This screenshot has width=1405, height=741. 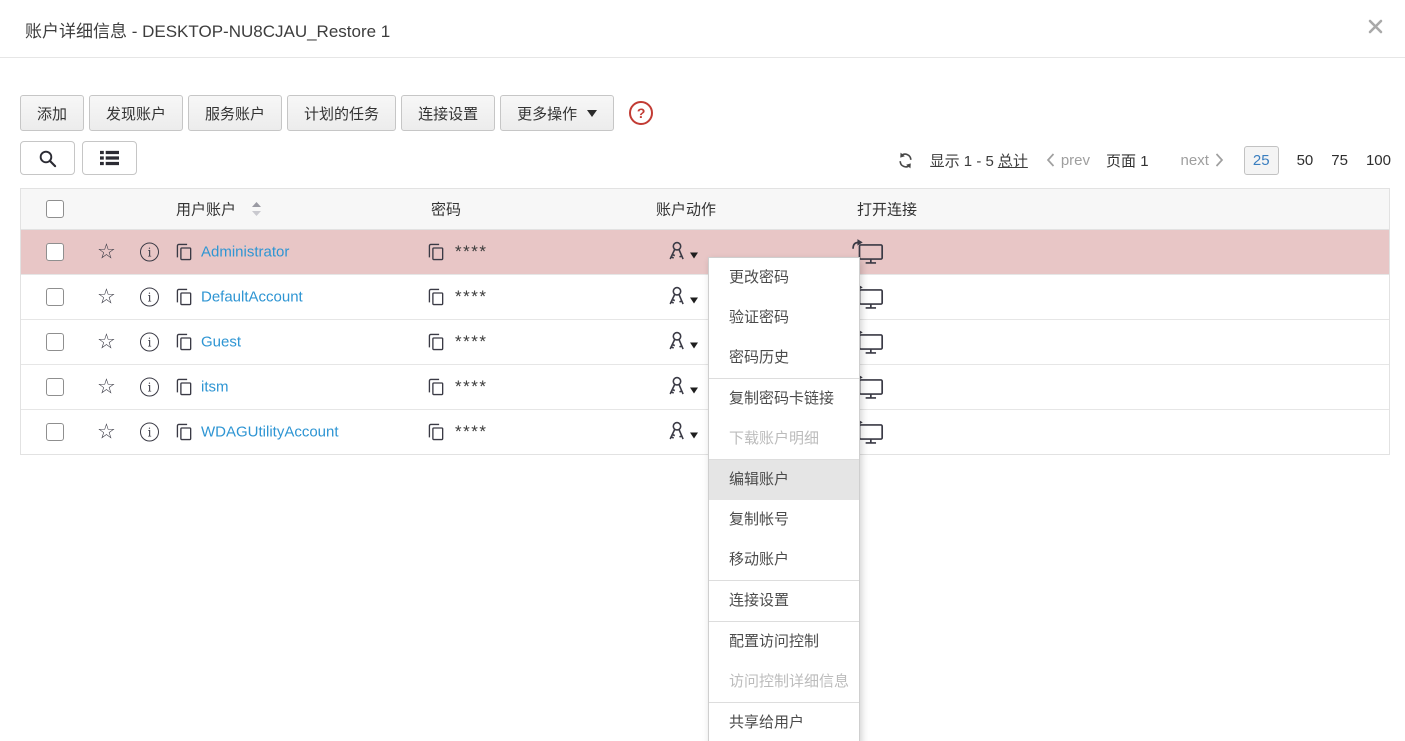 I want to click on account-name-link: WDAGUtilityAccount, so click(x=270, y=432).